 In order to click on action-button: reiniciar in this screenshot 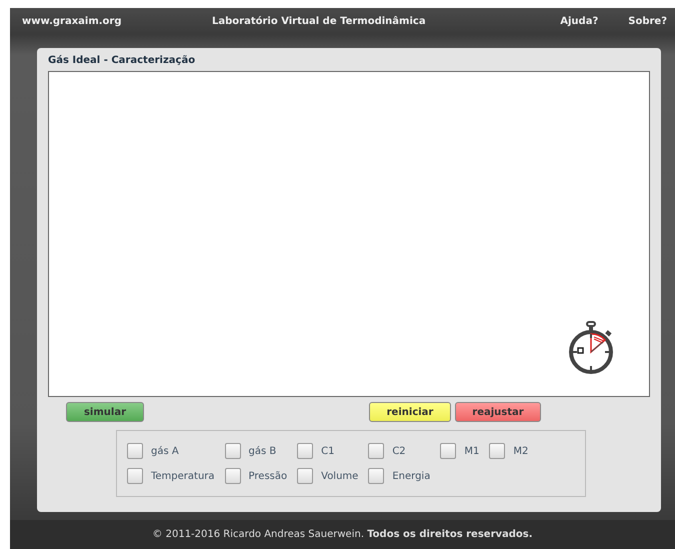, I will do `click(410, 412)`.